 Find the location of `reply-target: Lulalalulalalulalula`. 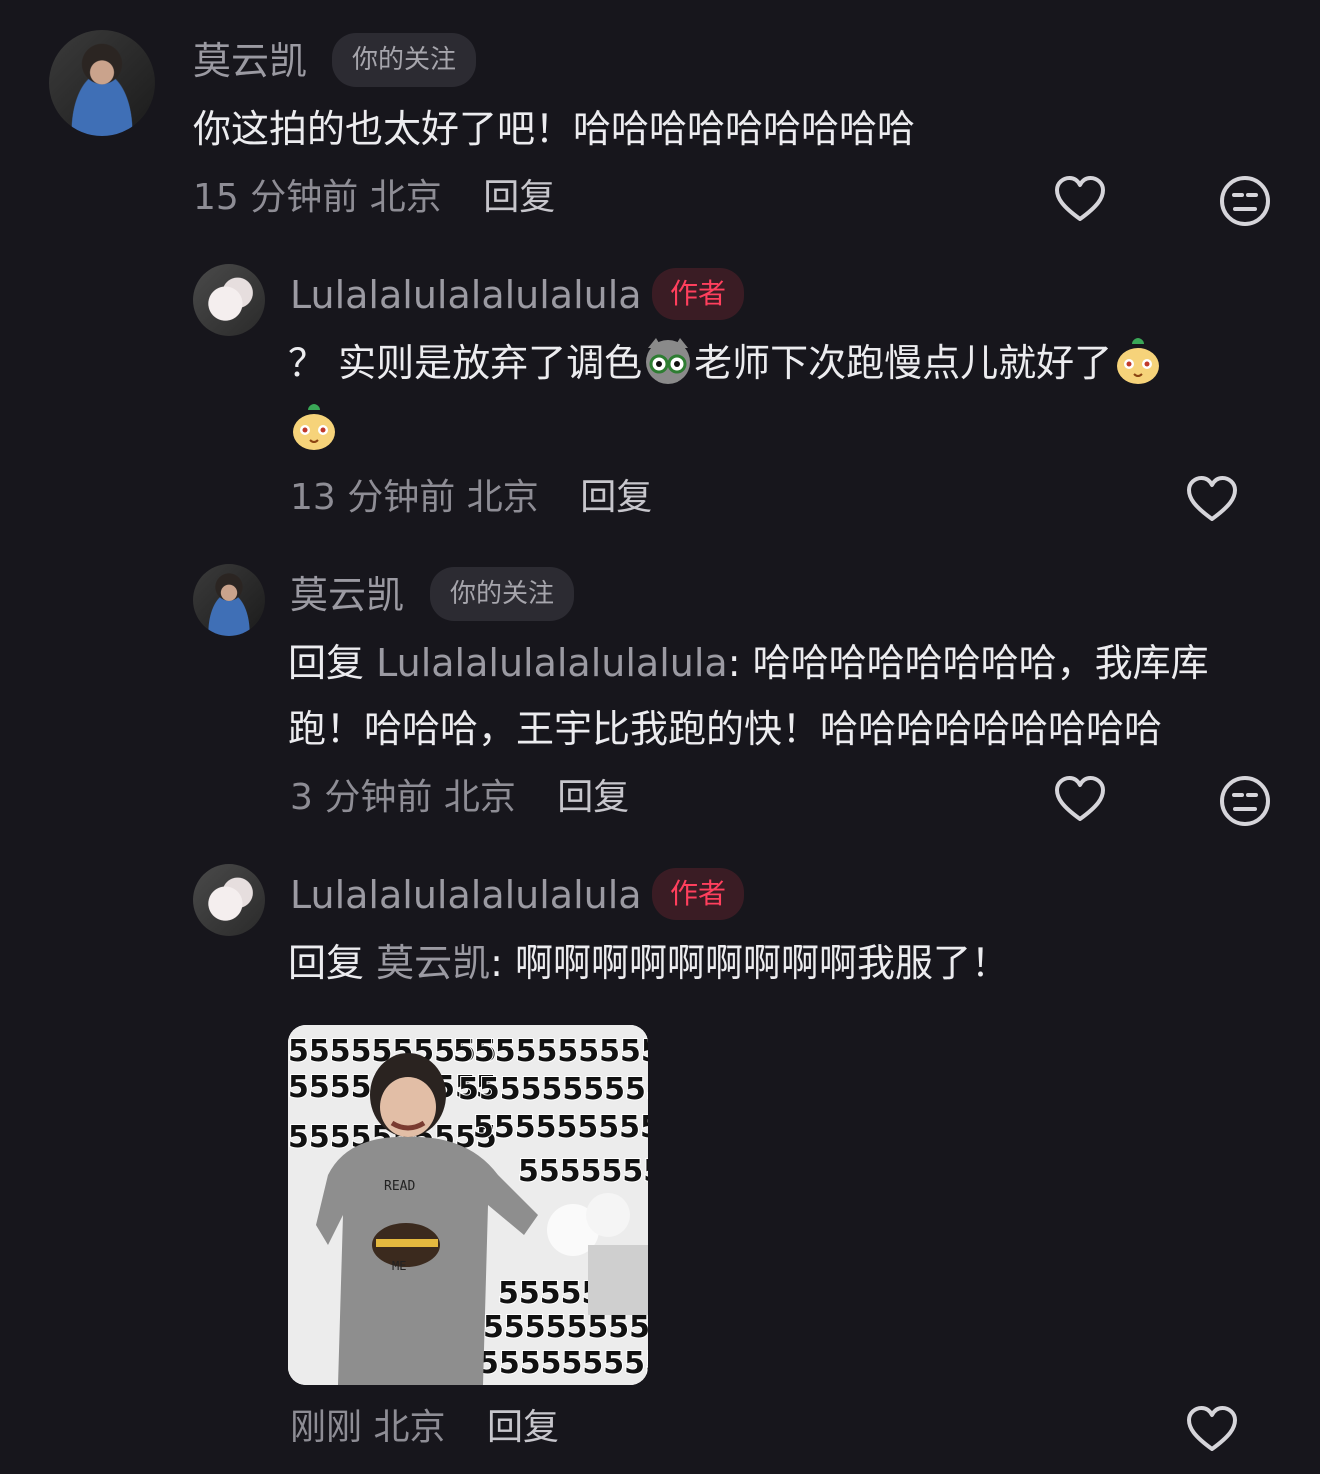

reply-target: Lulalalulalalulalula is located at coordinates (552, 663).